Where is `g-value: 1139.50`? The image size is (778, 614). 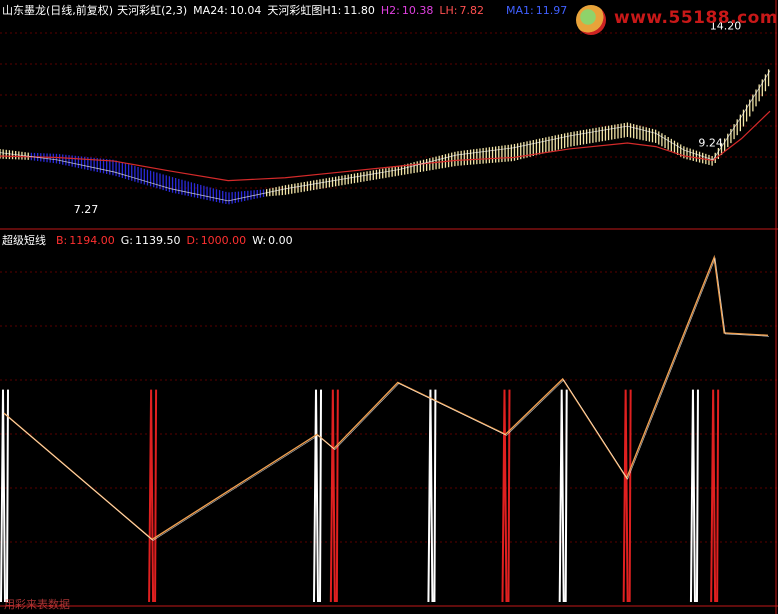
g-value: 1139.50 is located at coordinates (158, 240).